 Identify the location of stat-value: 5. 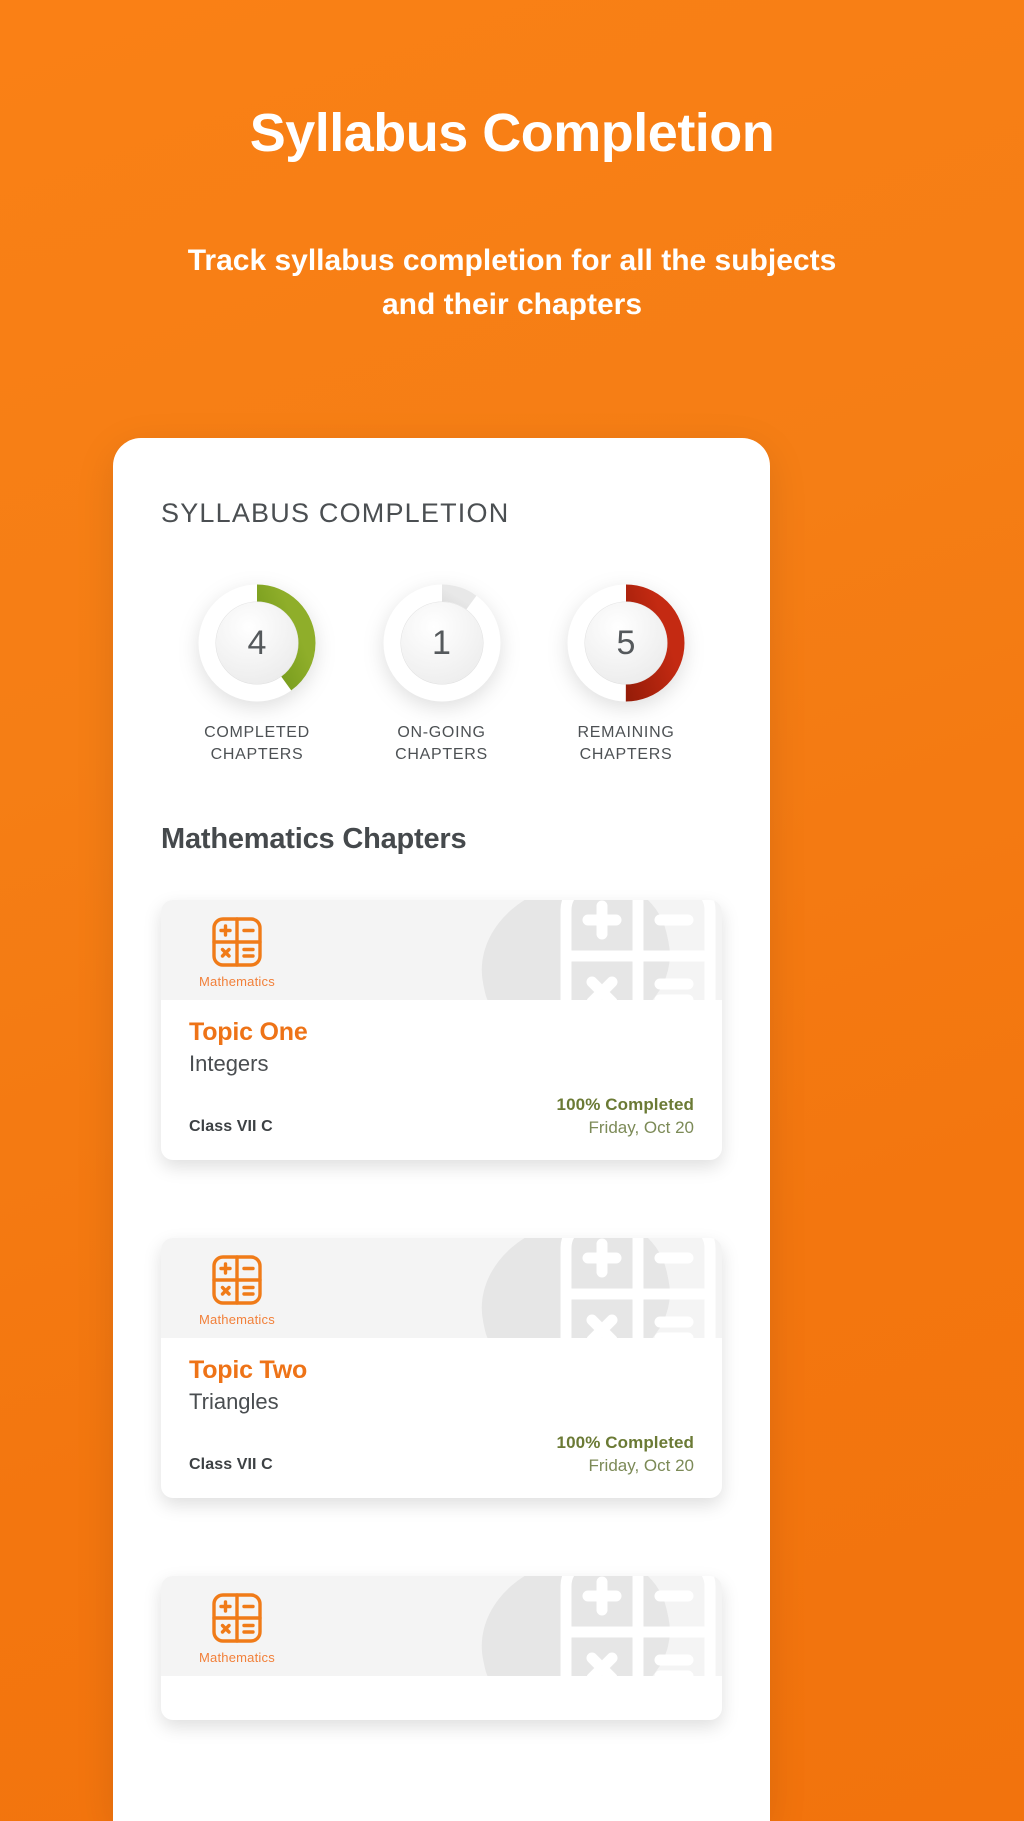
(626, 642).